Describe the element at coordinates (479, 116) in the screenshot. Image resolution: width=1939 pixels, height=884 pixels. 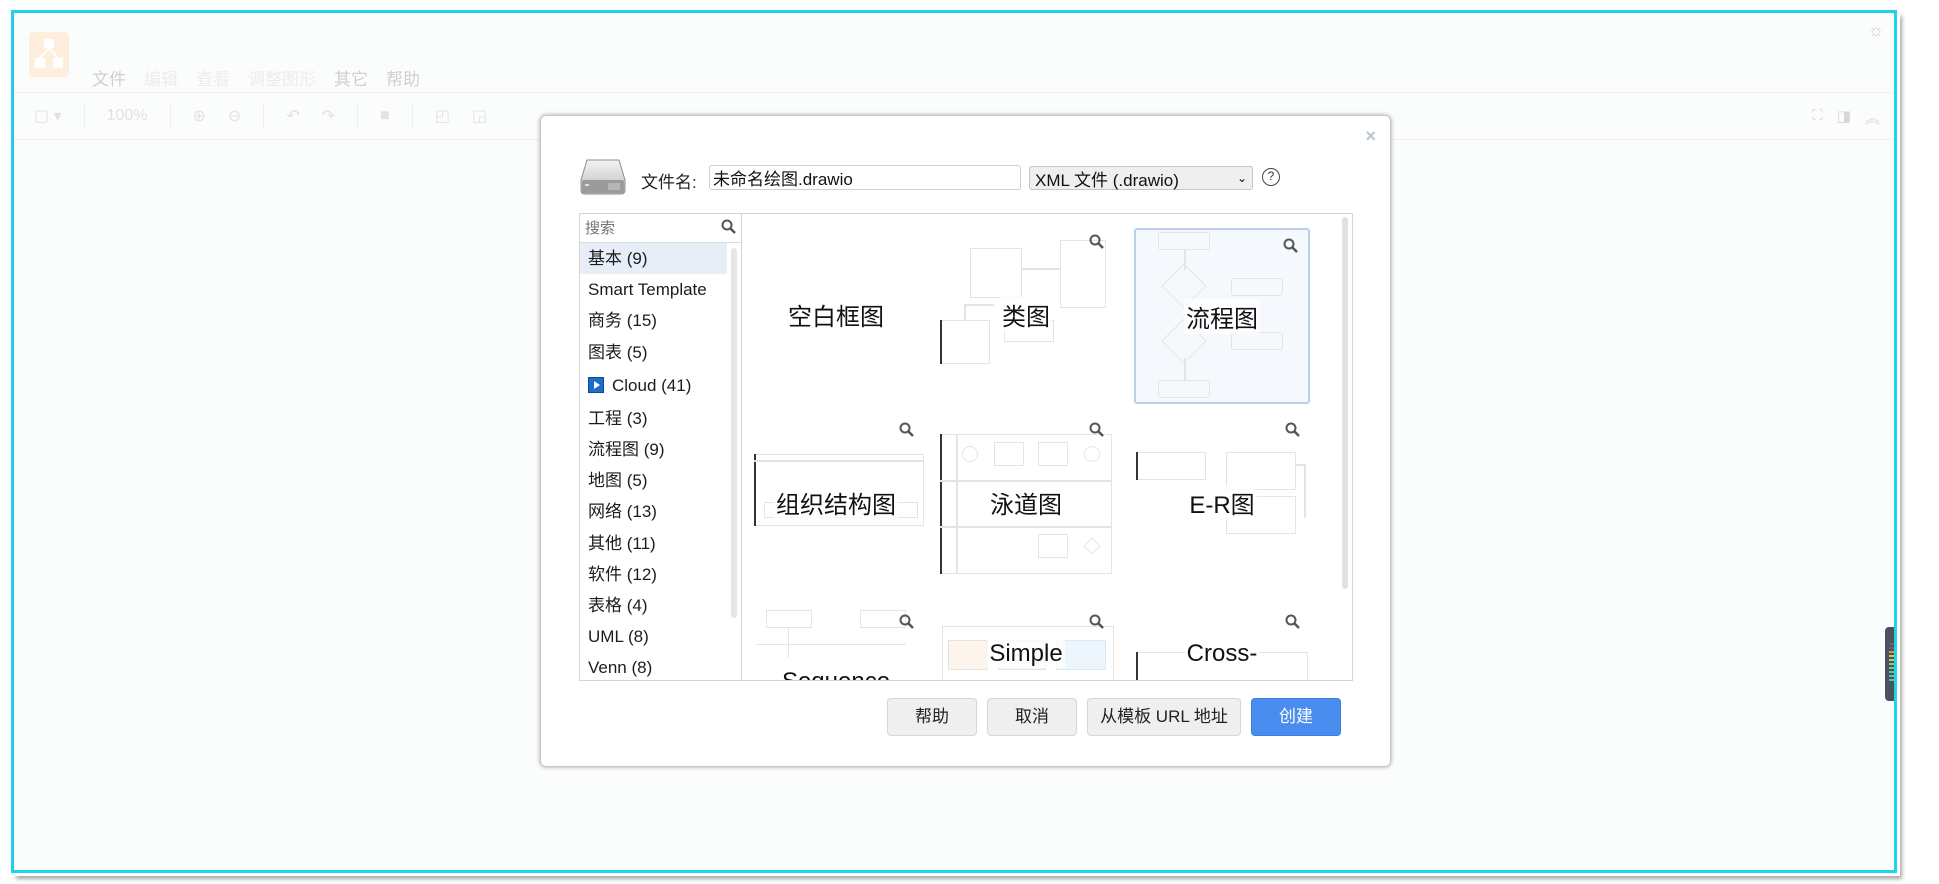
I see `to-back-icon: ◲` at that location.